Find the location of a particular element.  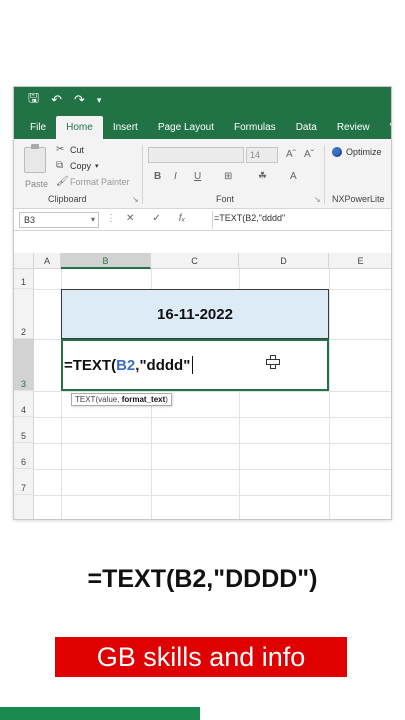

cut-label: Cut is located at coordinates (77, 150).